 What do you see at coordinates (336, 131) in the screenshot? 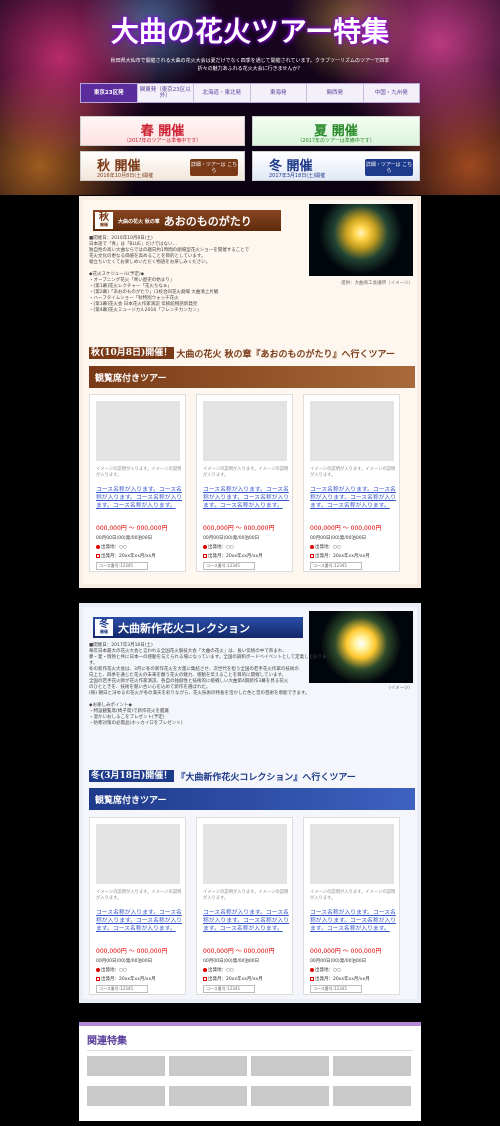
I see `season-summer: 夏 開催 （2017年のツアーは準備中です）` at bounding box center [336, 131].